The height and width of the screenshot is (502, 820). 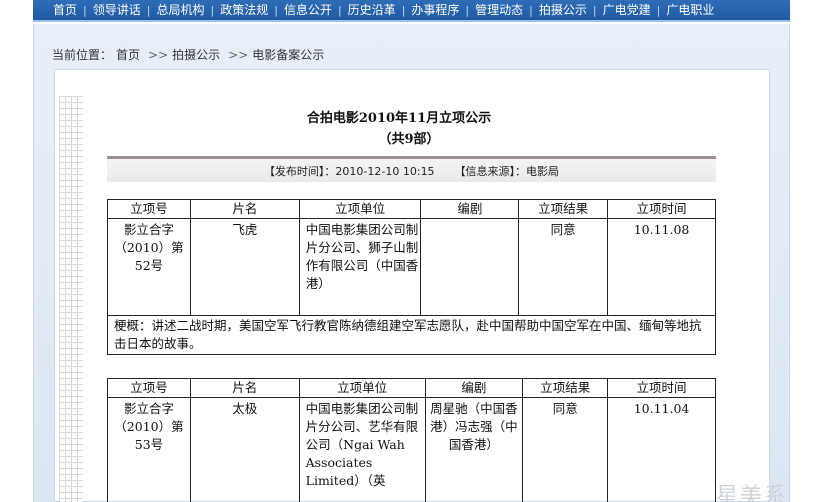 I want to click on nav-item-leader-speech: 领导讲话, so click(x=117, y=10).